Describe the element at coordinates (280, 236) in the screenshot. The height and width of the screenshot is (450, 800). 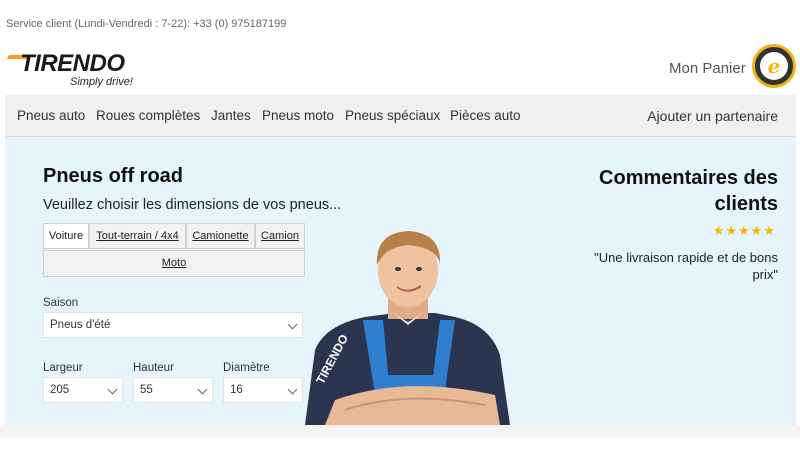
I see `tab-camion: Camion` at that location.